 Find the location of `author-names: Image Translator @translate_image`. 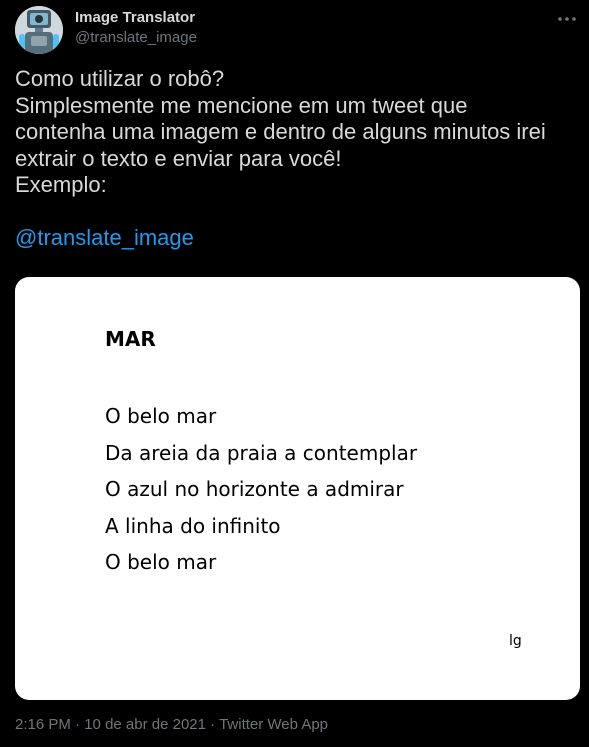

author-names: Image Translator @translate_image is located at coordinates (136, 28).